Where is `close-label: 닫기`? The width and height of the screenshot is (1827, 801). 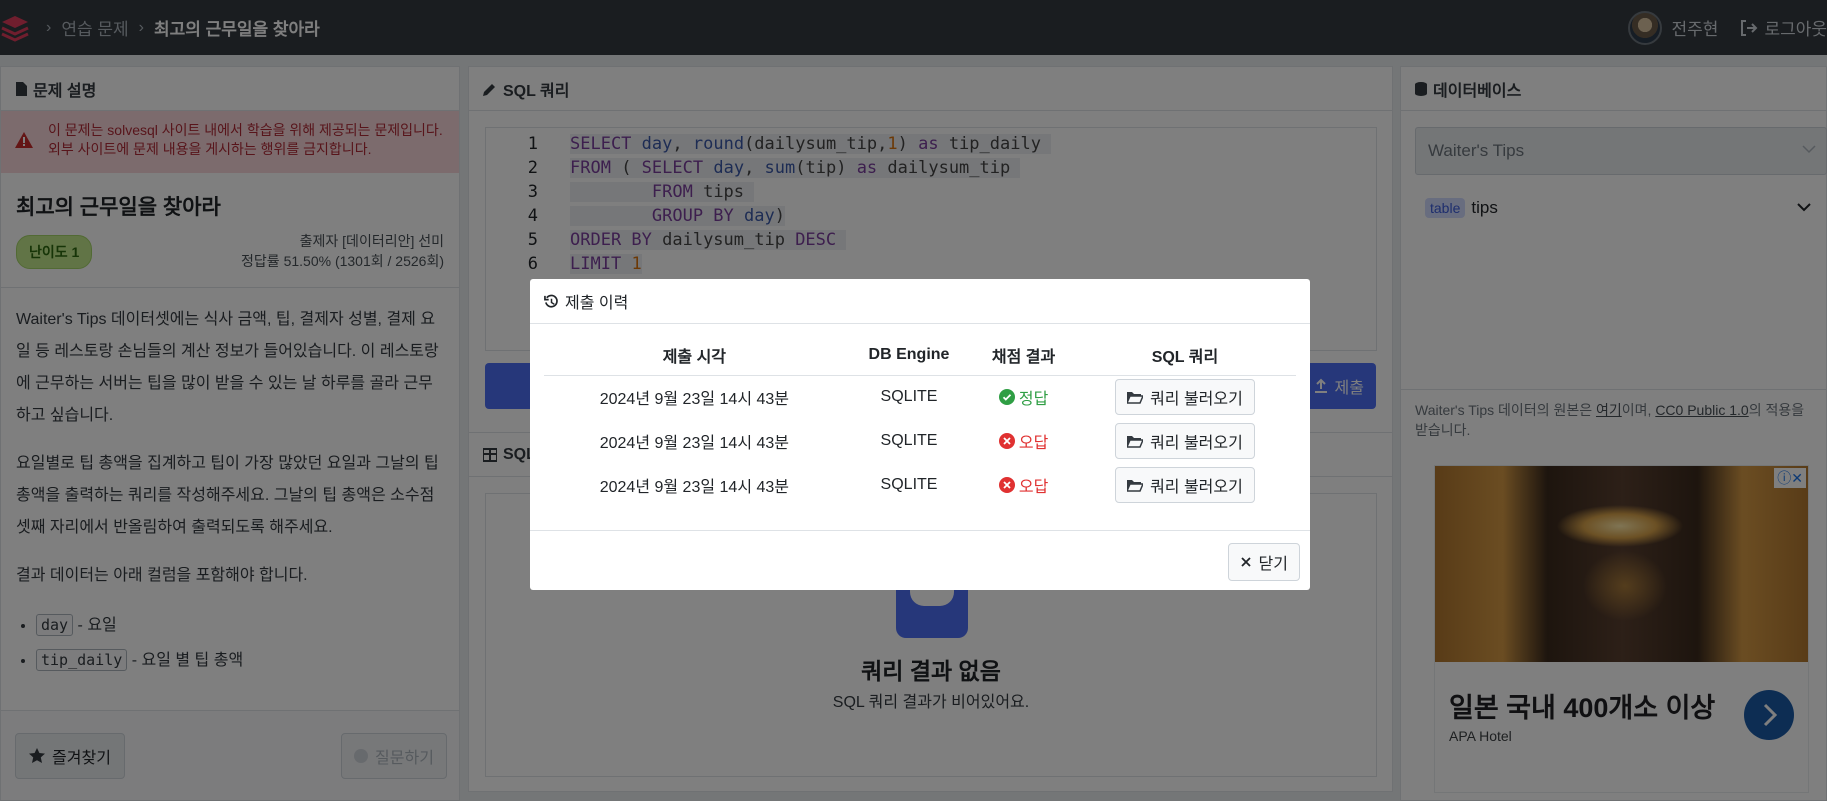 close-label: 닫기 is located at coordinates (1273, 564).